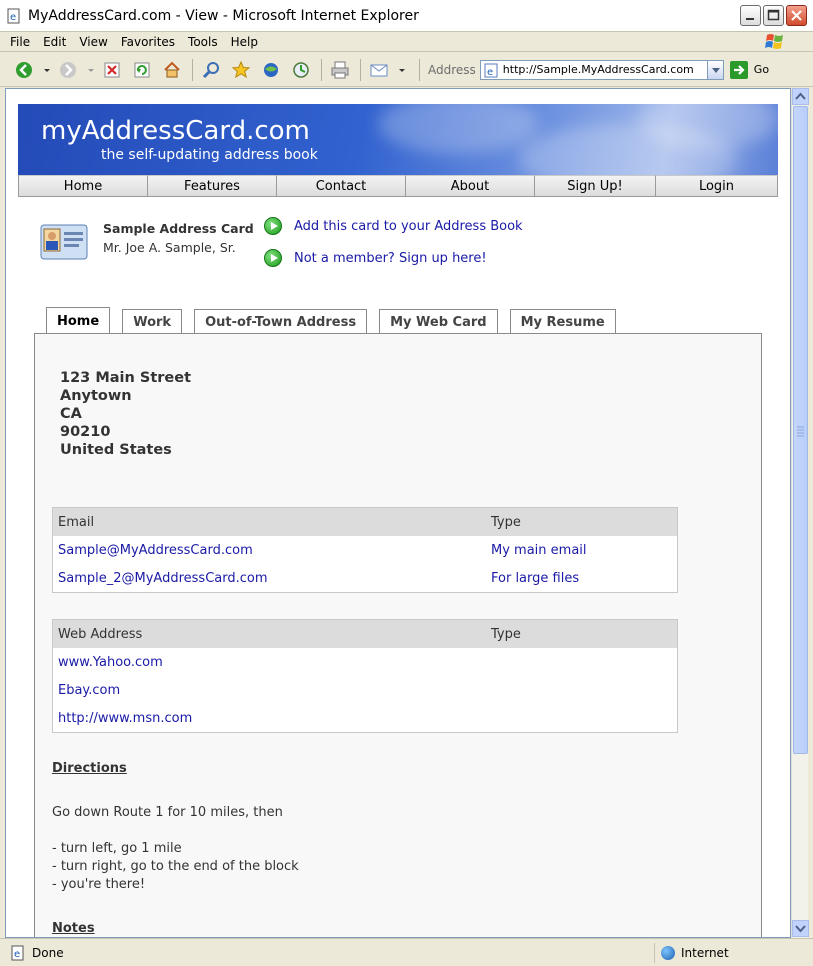 The image size is (813, 966). I want to click on back-icon, so click(24, 70).